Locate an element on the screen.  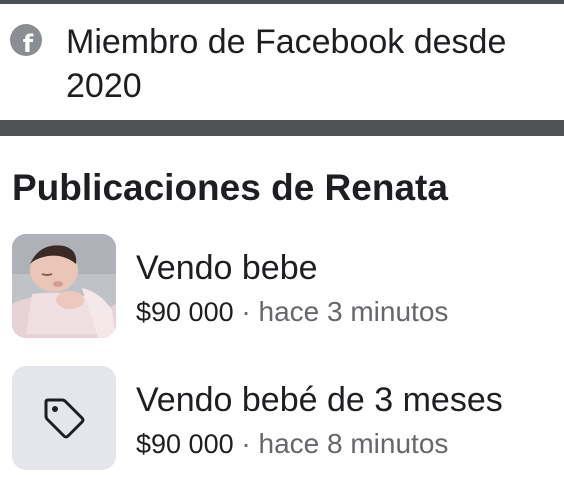
post-title: Vendo bebé de 3 meses is located at coordinates (319, 400).